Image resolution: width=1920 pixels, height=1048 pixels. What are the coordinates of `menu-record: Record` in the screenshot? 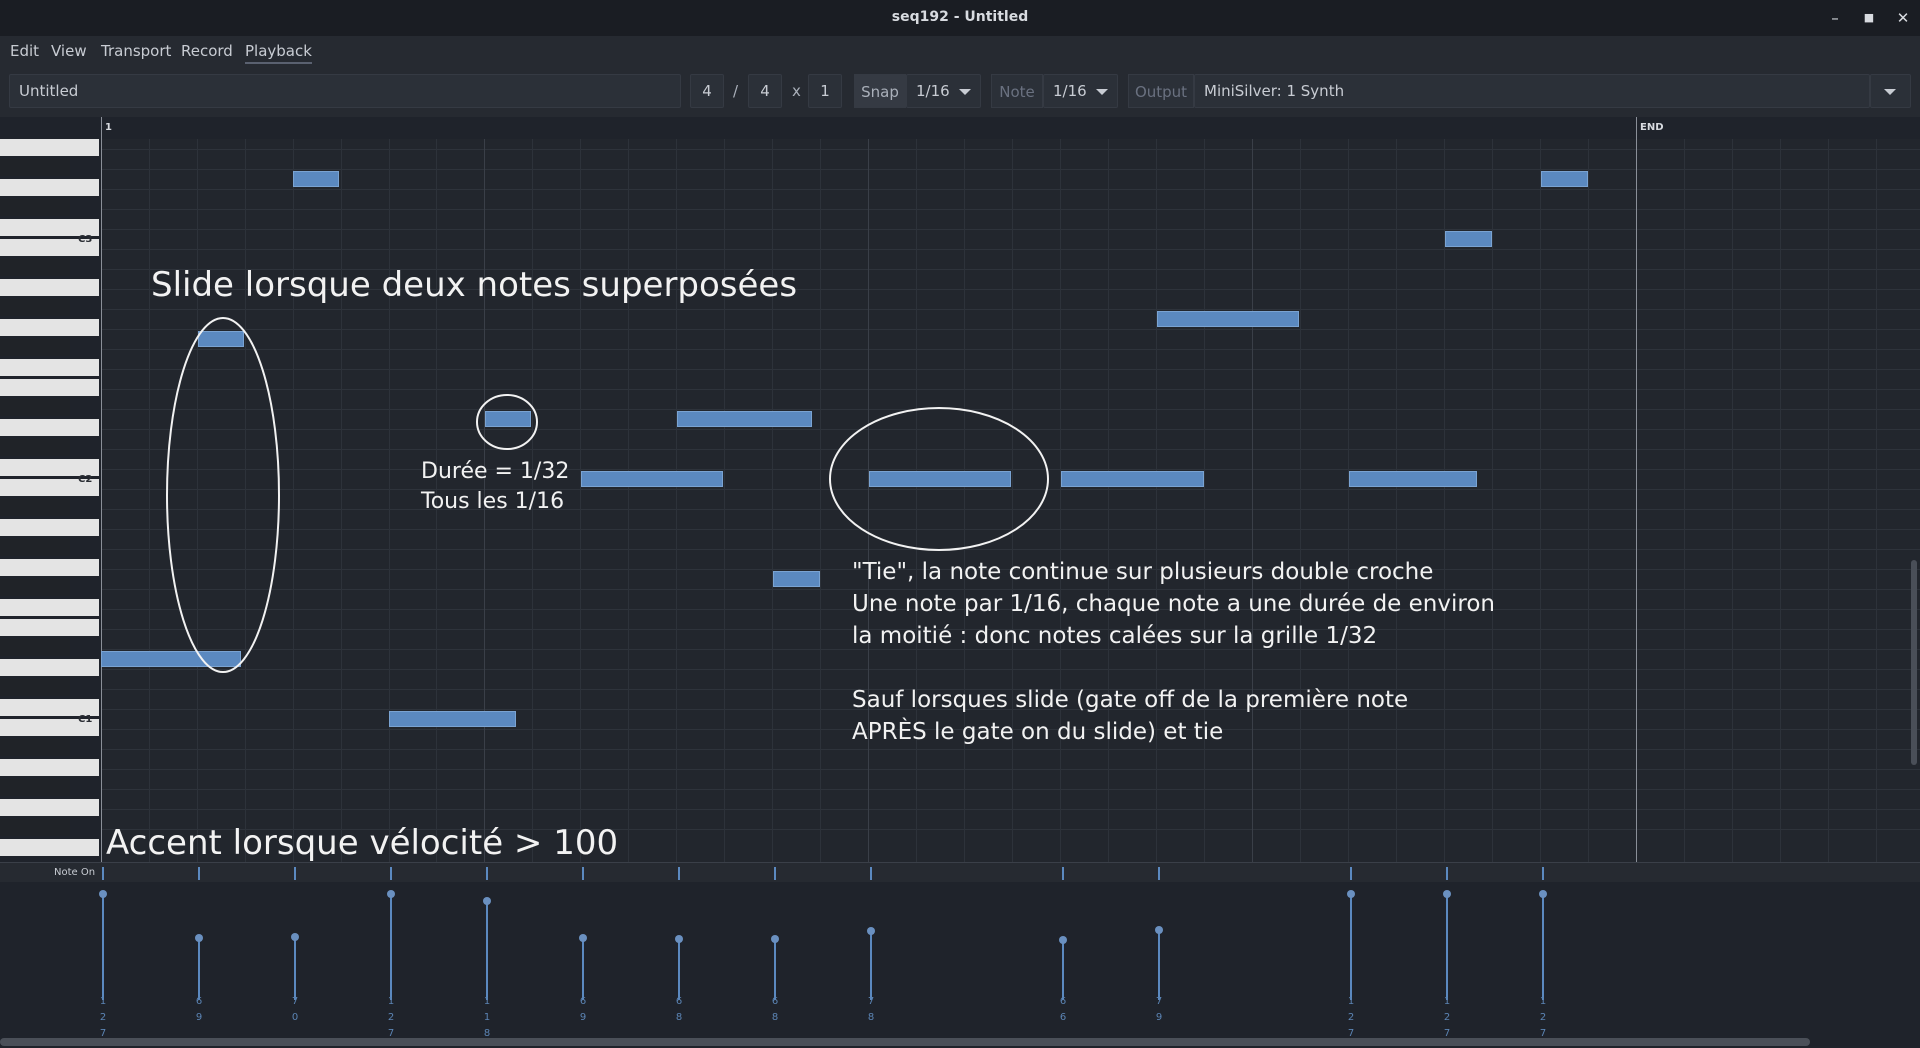 It's located at (207, 51).